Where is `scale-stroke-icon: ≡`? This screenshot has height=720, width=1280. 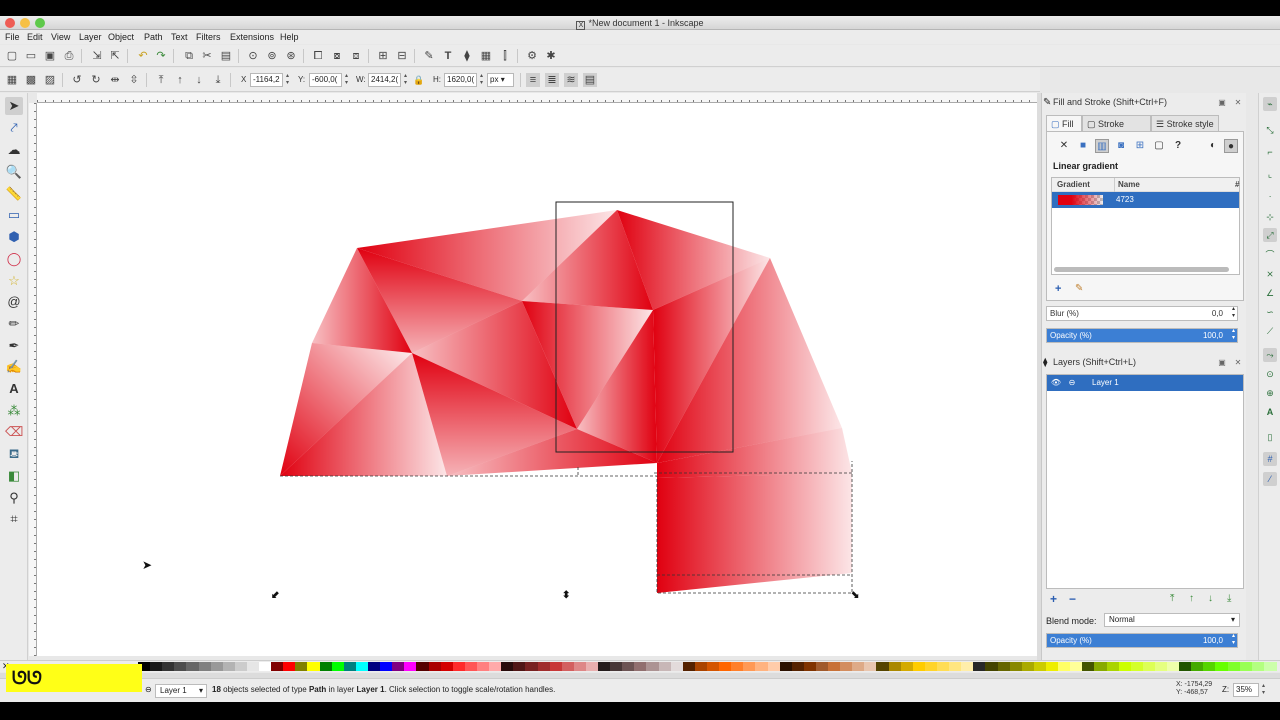 scale-stroke-icon: ≡ is located at coordinates (533, 80).